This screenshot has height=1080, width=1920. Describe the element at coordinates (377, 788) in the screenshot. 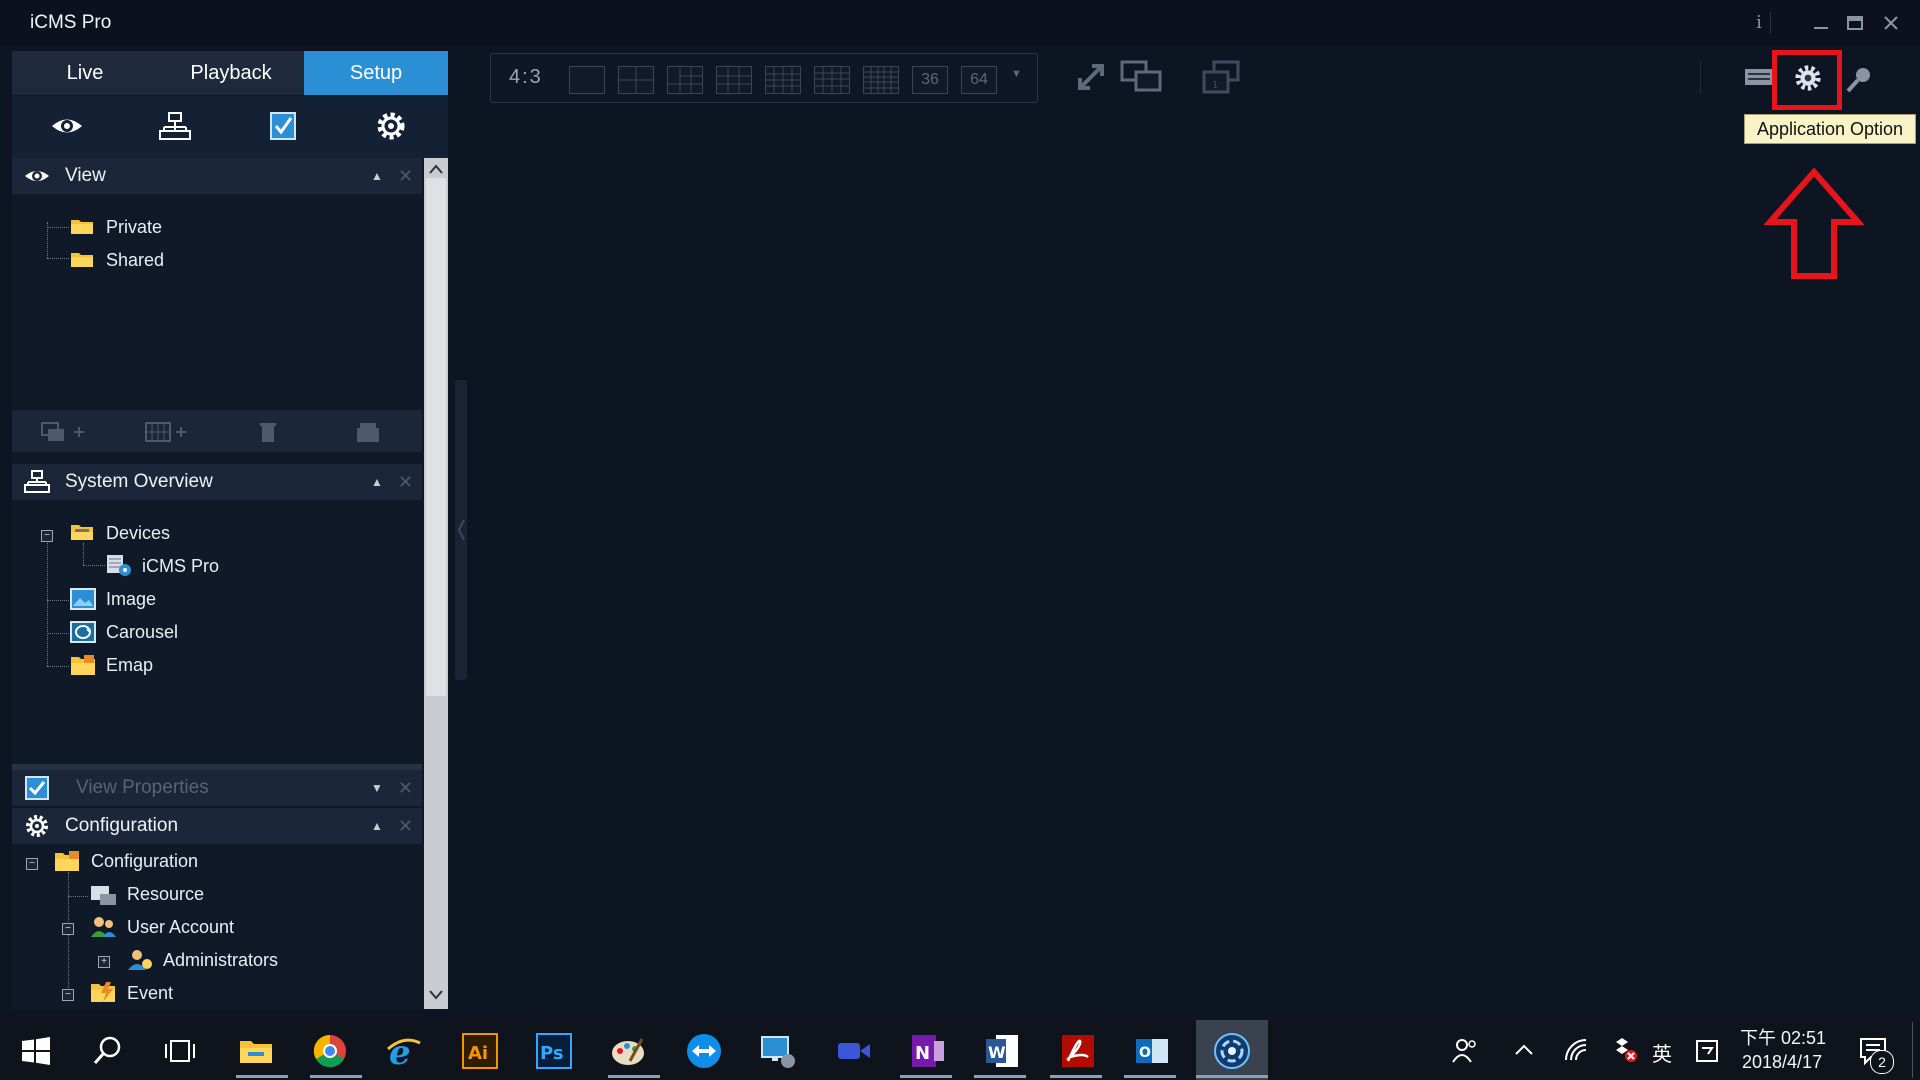

I see `expand-arrow-icon: ▼` at that location.